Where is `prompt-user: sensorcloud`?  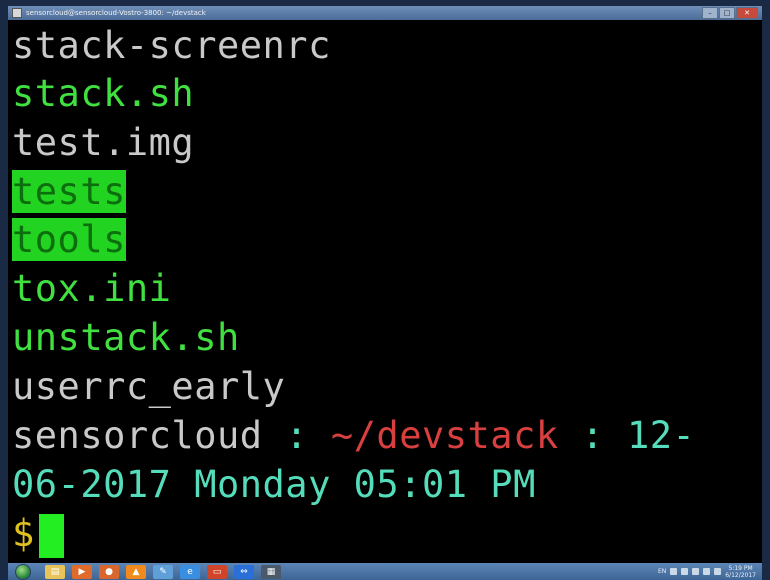
prompt-user: sensorcloud is located at coordinates (137, 435).